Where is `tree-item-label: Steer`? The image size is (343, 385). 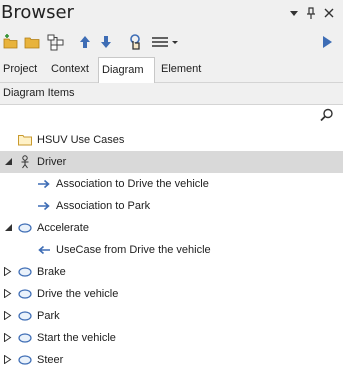
tree-item-label: Steer is located at coordinates (50, 360).